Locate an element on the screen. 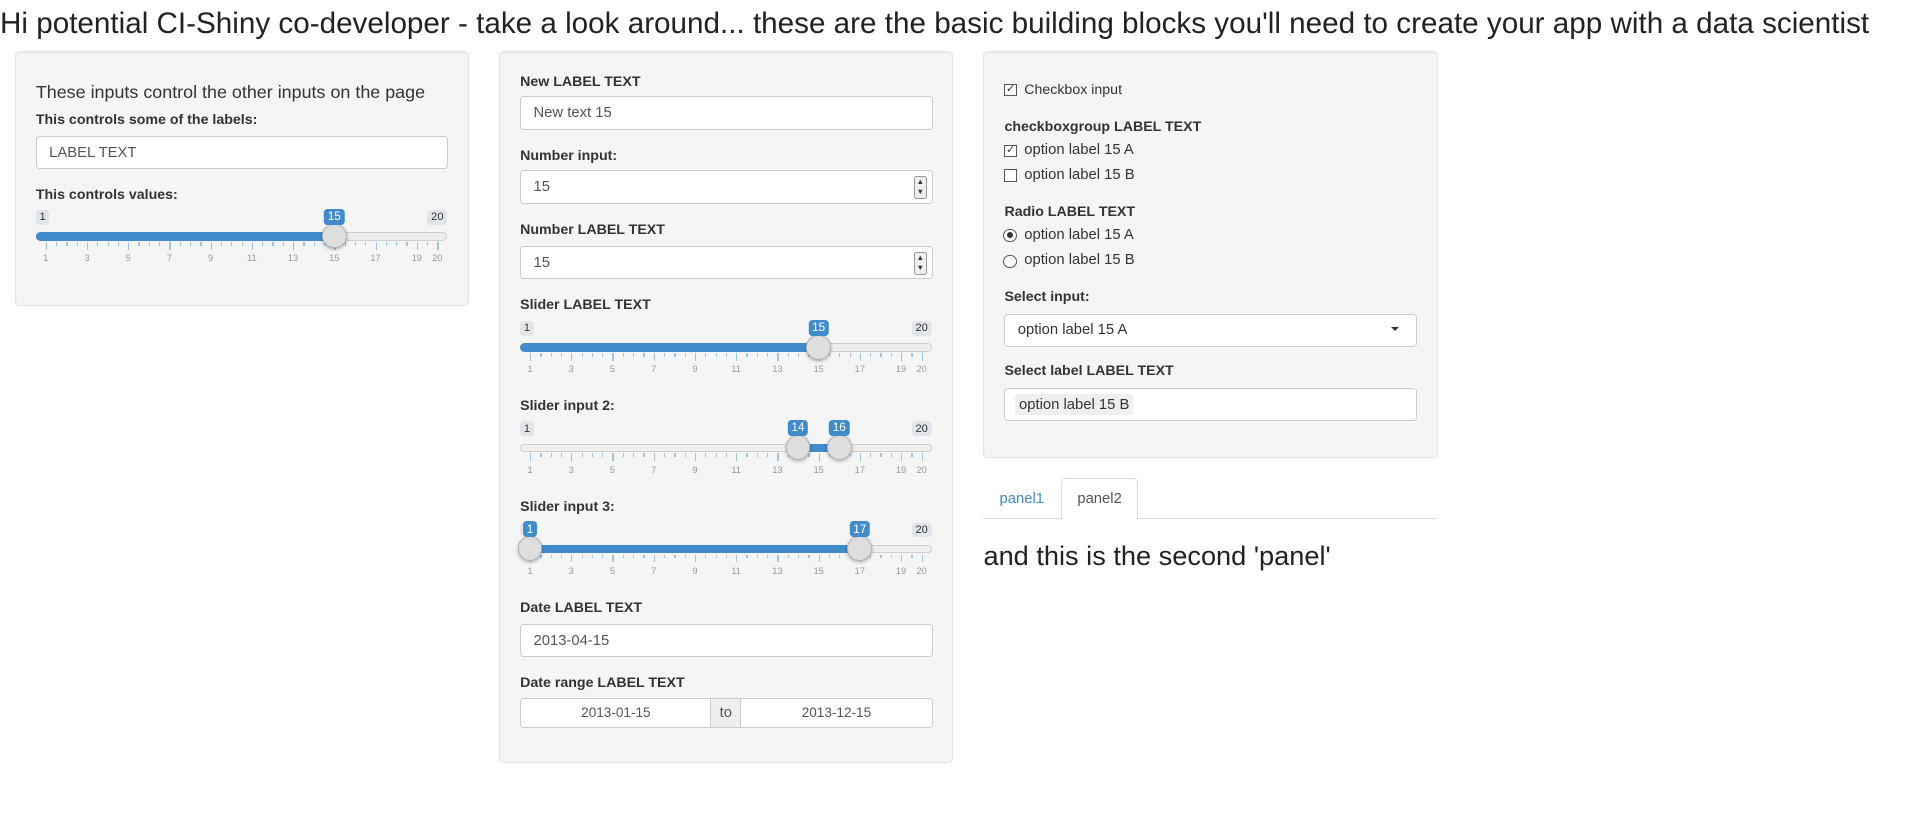 This screenshot has height=814, width=1920. slider2: 1 20 1 3 5 7 9 11 13 15 17 19 20 14 16 is located at coordinates (726, 450).